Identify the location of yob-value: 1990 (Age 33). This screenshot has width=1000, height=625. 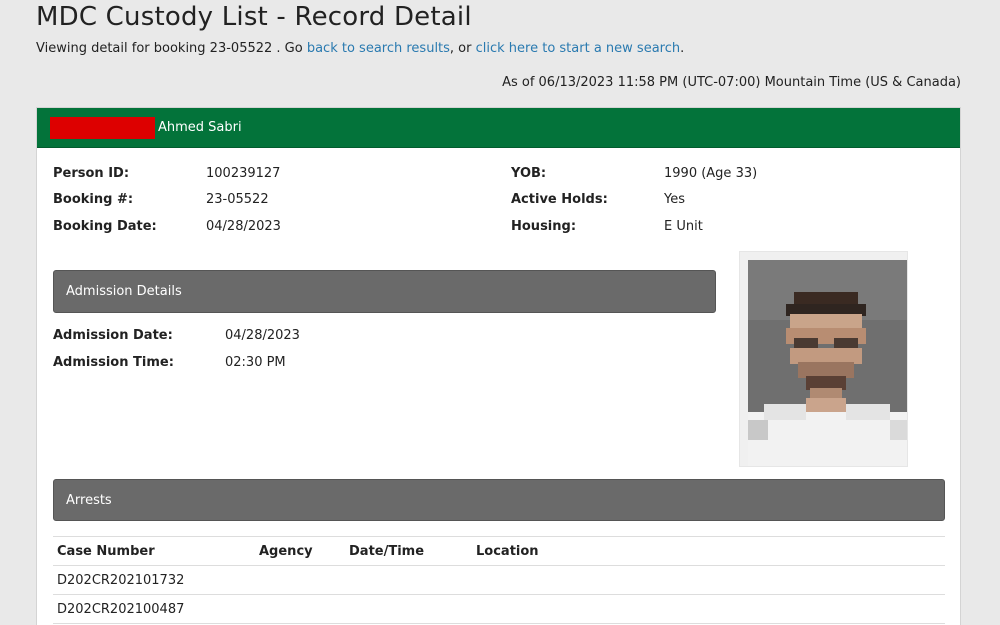
(711, 173).